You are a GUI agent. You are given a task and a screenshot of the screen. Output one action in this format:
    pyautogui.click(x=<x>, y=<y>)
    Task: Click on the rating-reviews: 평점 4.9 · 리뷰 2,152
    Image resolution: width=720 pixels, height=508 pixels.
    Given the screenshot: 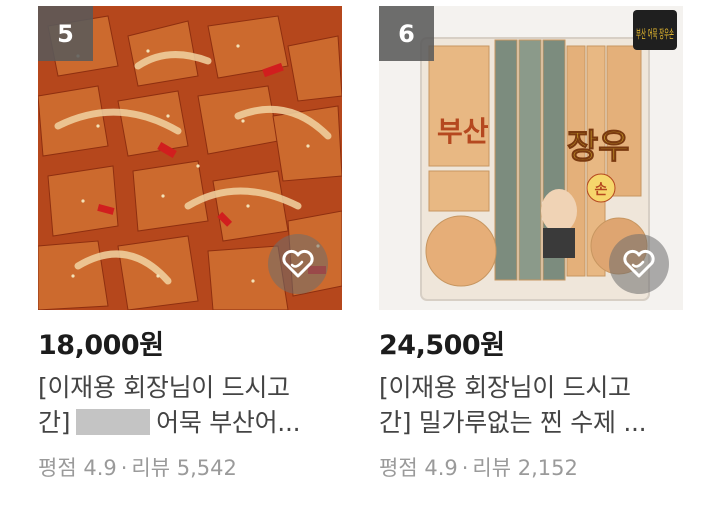 What is the action you would take?
    pyautogui.click(x=531, y=468)
    